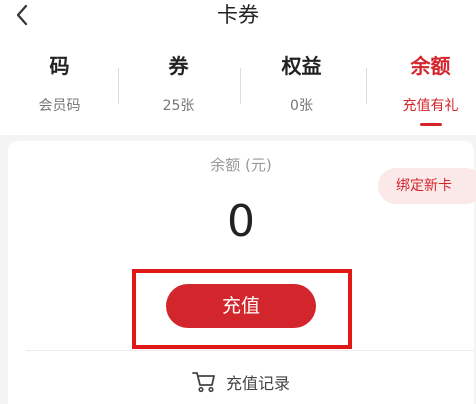 The height and width of the screenshot is (404, 476). Describe the element at coordinates (301, 106) in the screenshot. I see `tab-subtitle: 0张` at that location.